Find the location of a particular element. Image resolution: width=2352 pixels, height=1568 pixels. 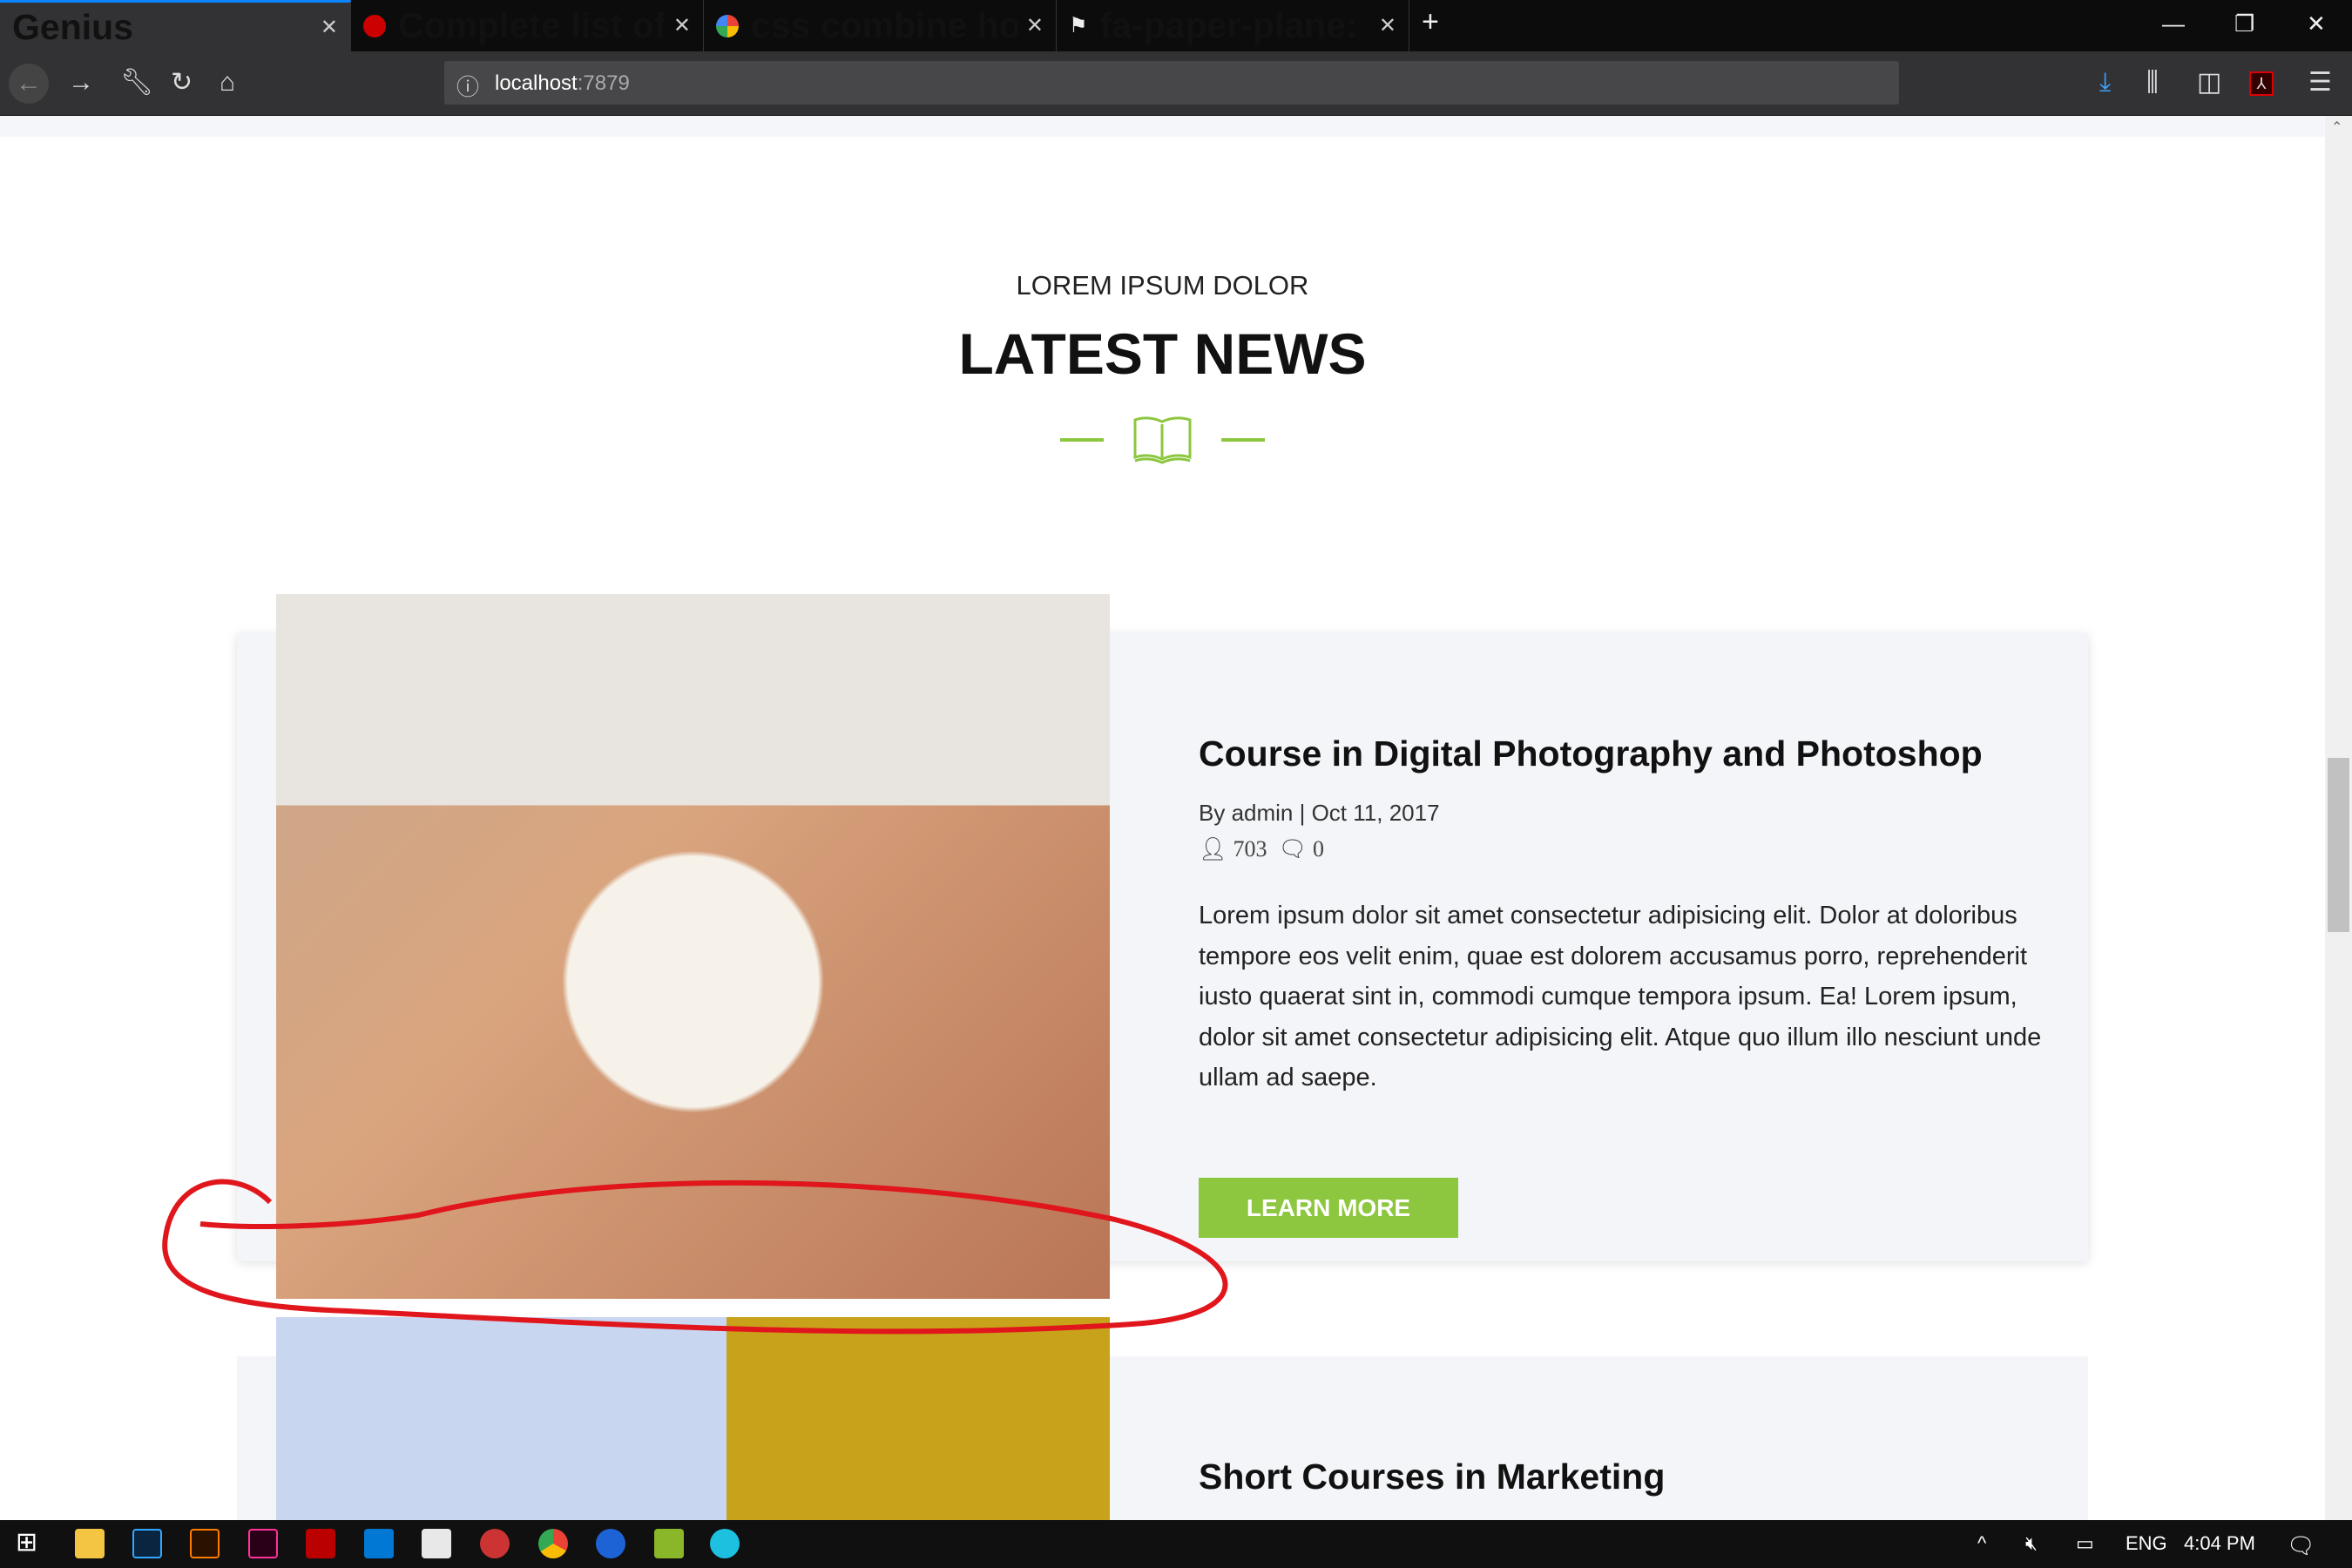

learn-more-button: LEARN MORE is located at coordinates (1329, 1208).